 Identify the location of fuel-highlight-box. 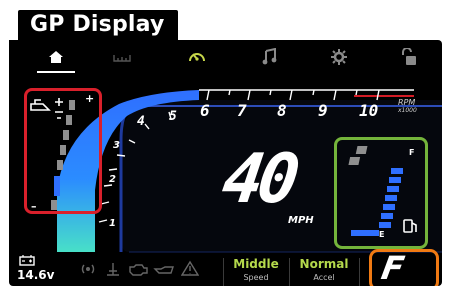
(381, 193).